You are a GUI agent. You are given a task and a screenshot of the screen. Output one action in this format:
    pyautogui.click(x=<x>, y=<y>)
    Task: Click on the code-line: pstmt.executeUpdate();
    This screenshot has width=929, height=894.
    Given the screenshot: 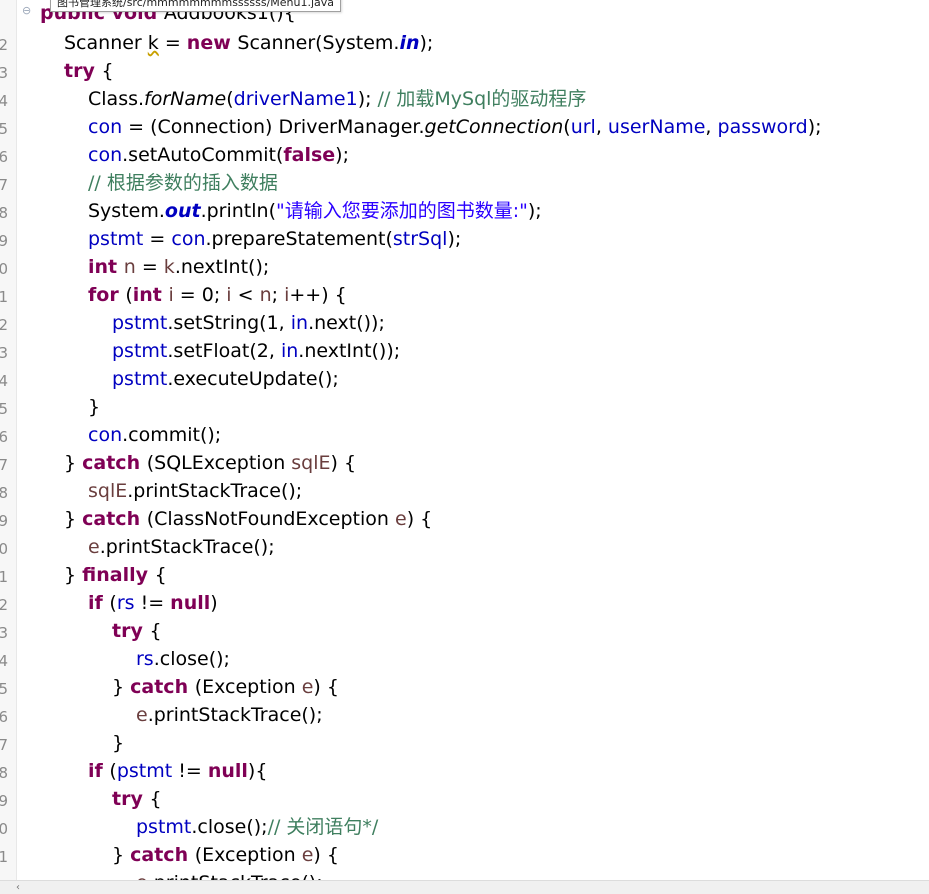 What is the action you would take?
    pyautogui.click(x=225, y=379)
    